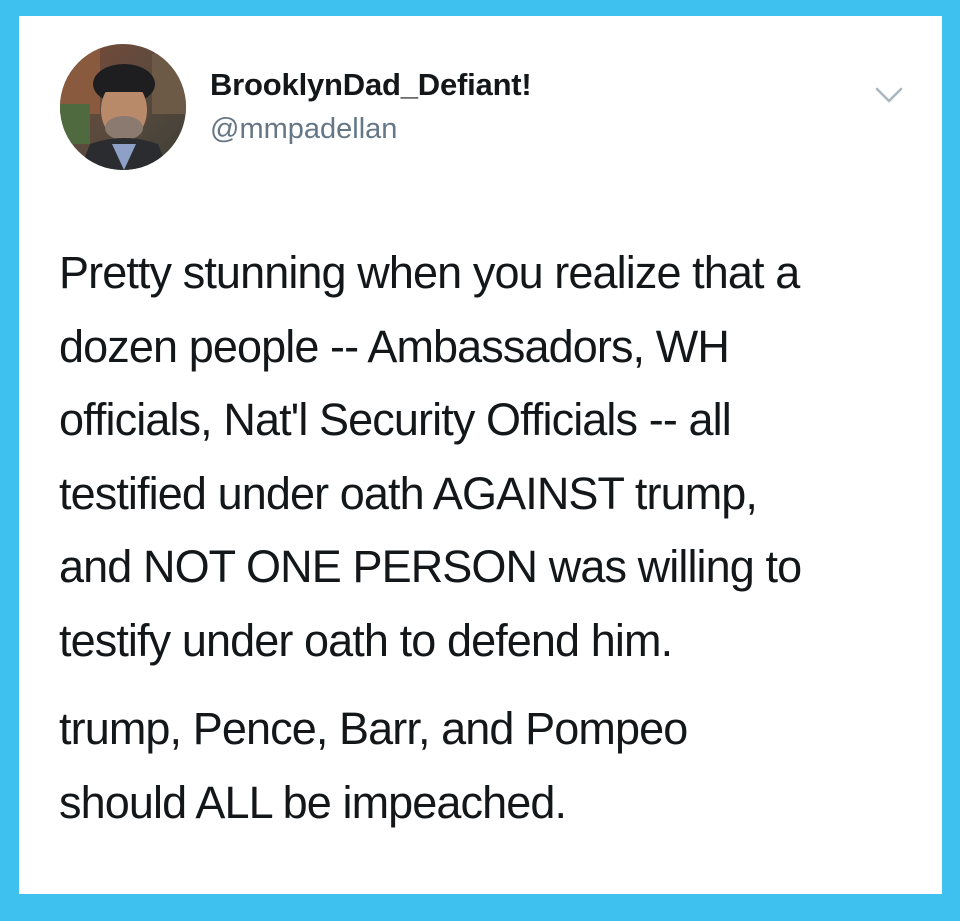 This screenshot has width=960, height=921. Describe the element at coordinates (371, 85) in the screenshot. I see `author-display-name: BrooklynDad_Defiant!` at that location.